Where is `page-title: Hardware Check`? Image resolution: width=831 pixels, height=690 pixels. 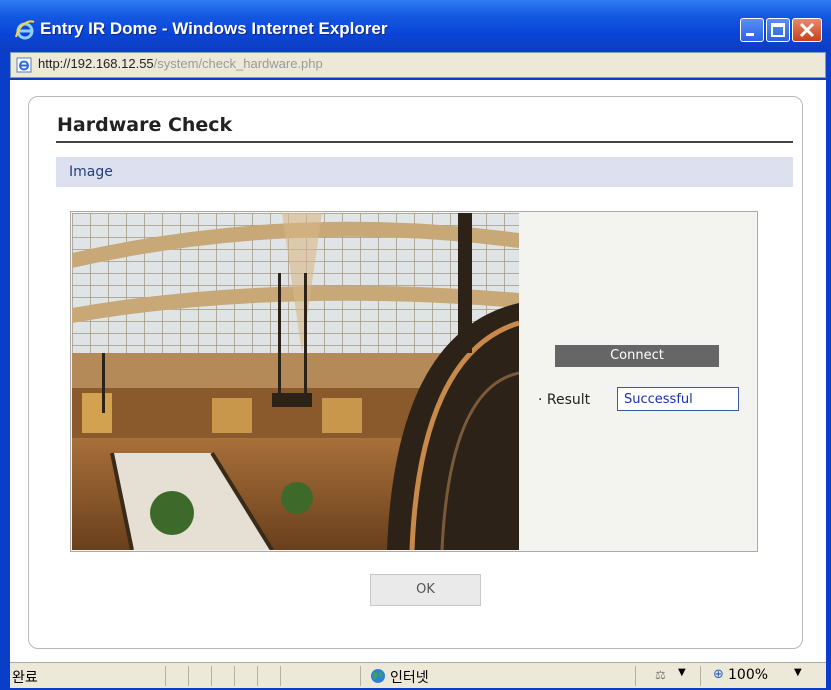
page-title: Hardware Check is located at coordinates (145, 125).